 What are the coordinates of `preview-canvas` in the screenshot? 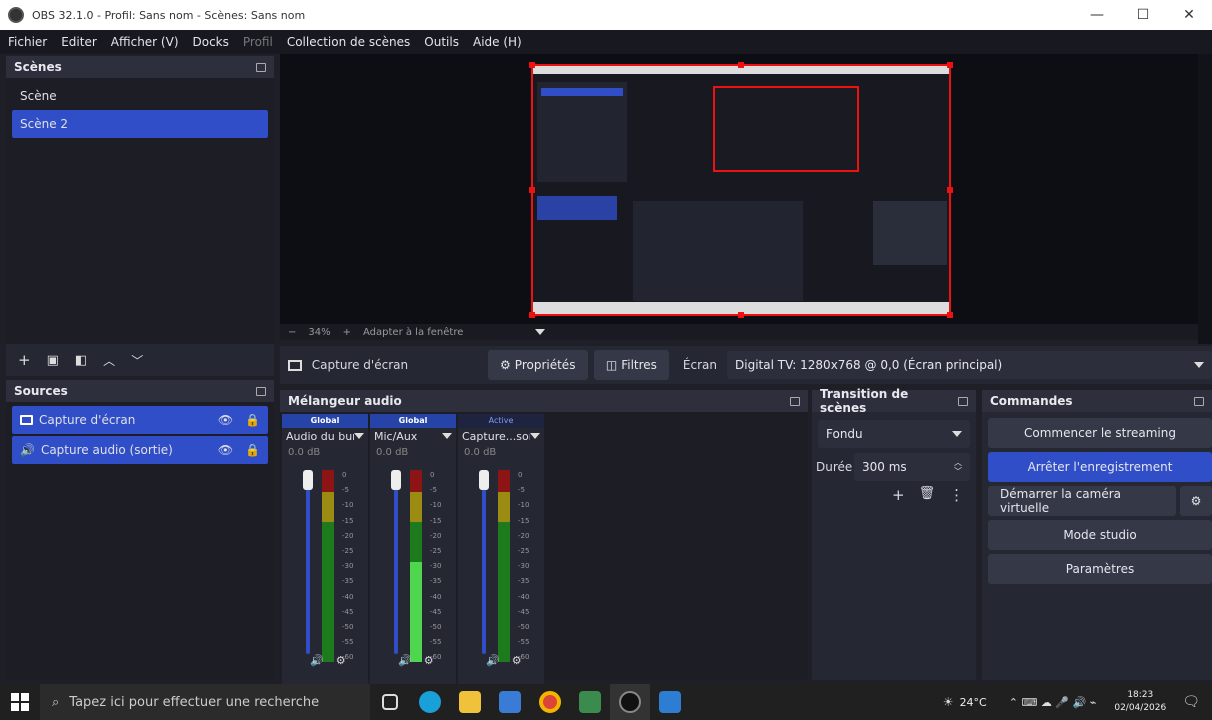 It's located at (741, 190).